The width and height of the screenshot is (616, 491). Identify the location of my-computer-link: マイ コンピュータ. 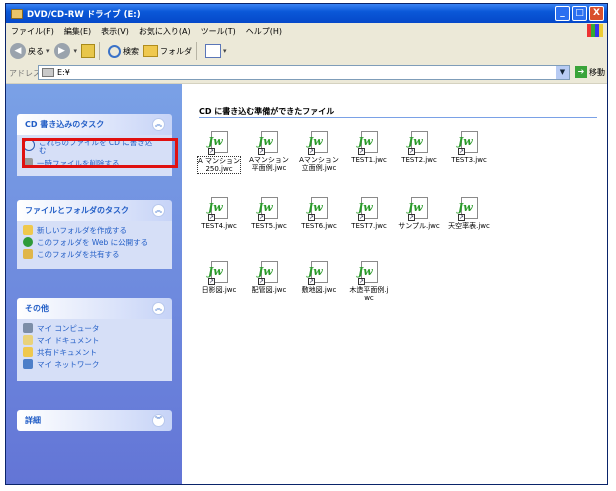
(94, 329).